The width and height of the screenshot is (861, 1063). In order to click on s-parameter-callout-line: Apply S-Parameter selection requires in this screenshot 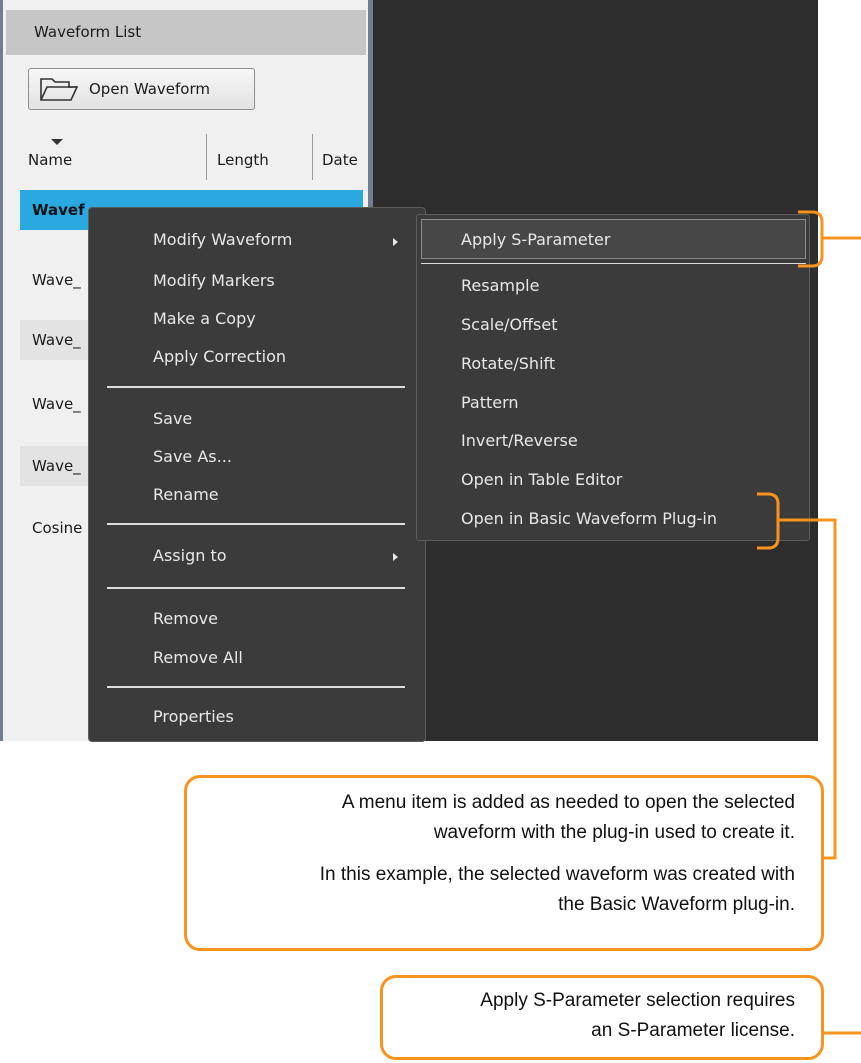, I will do `click(637, 1000)`.